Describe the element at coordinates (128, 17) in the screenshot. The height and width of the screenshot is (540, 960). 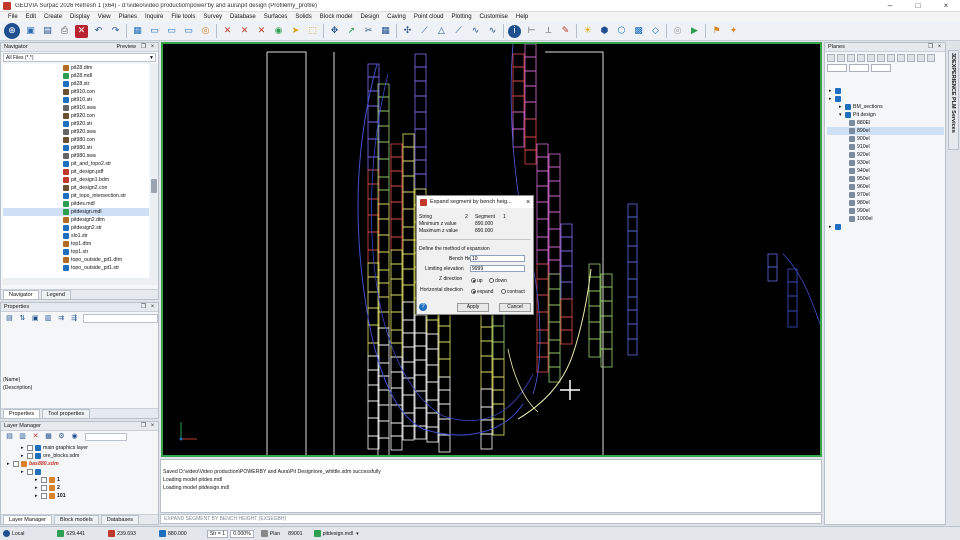
I see `menu-item-planes: Planes` at that location.